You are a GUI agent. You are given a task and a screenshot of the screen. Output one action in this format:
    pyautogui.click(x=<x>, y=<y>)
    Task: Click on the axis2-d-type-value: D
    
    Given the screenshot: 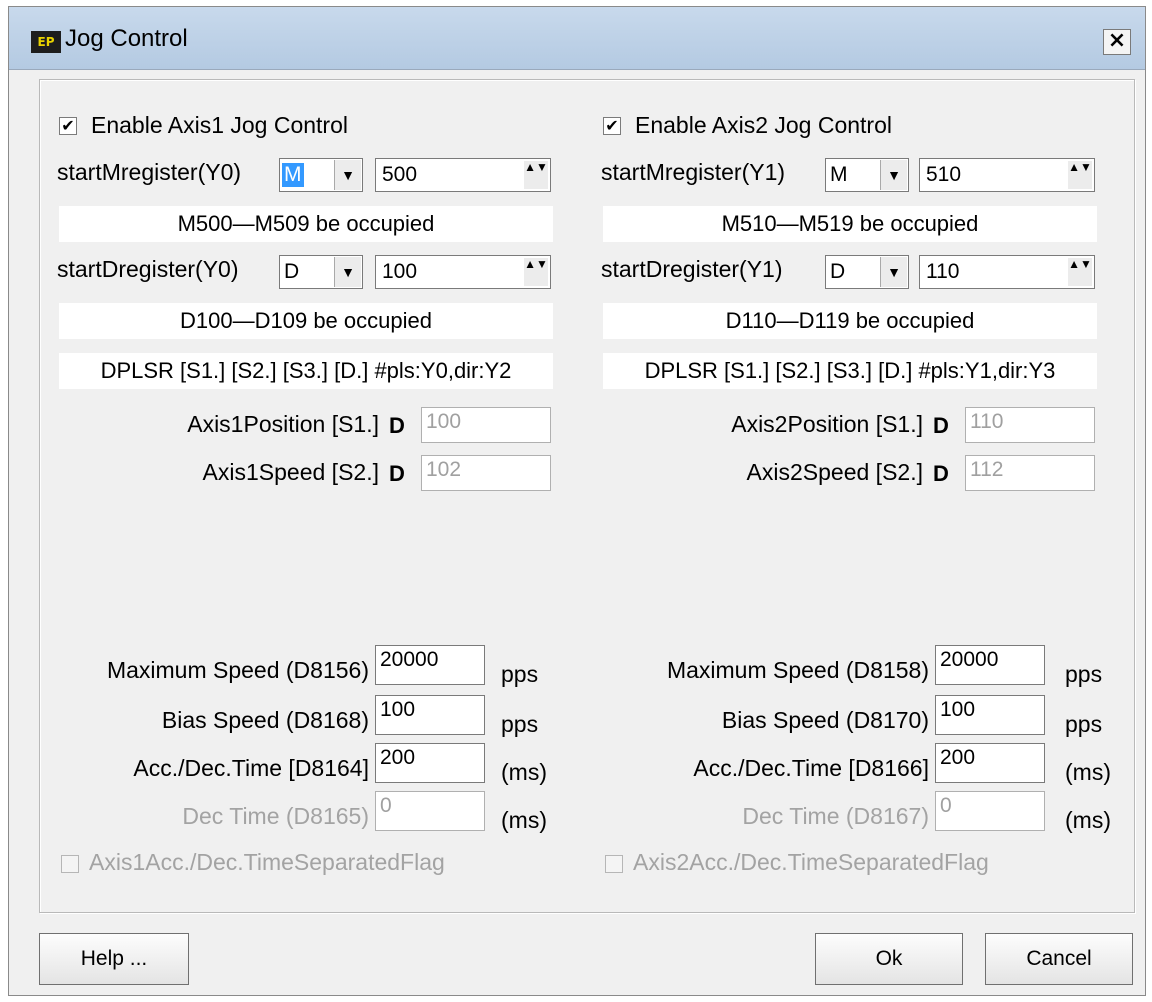 What is the action you would take?
    pyautogui.click(x=838, y=271)
    